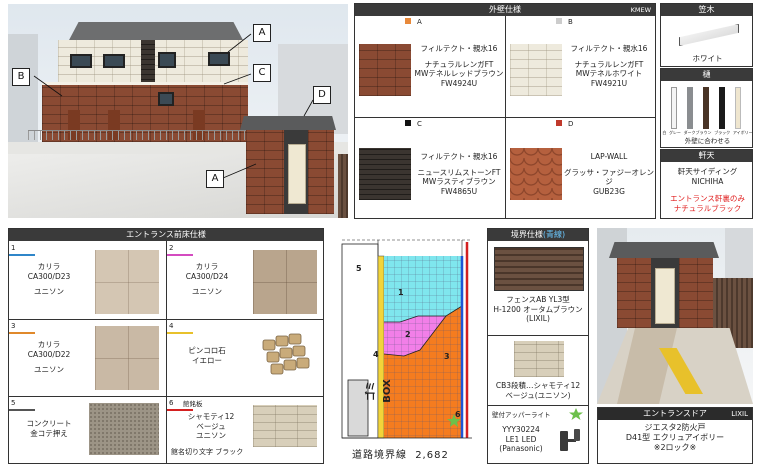 The height and width of the screenshot is (467, 757). I want to click on wall-c-sample, so click(385, 174).